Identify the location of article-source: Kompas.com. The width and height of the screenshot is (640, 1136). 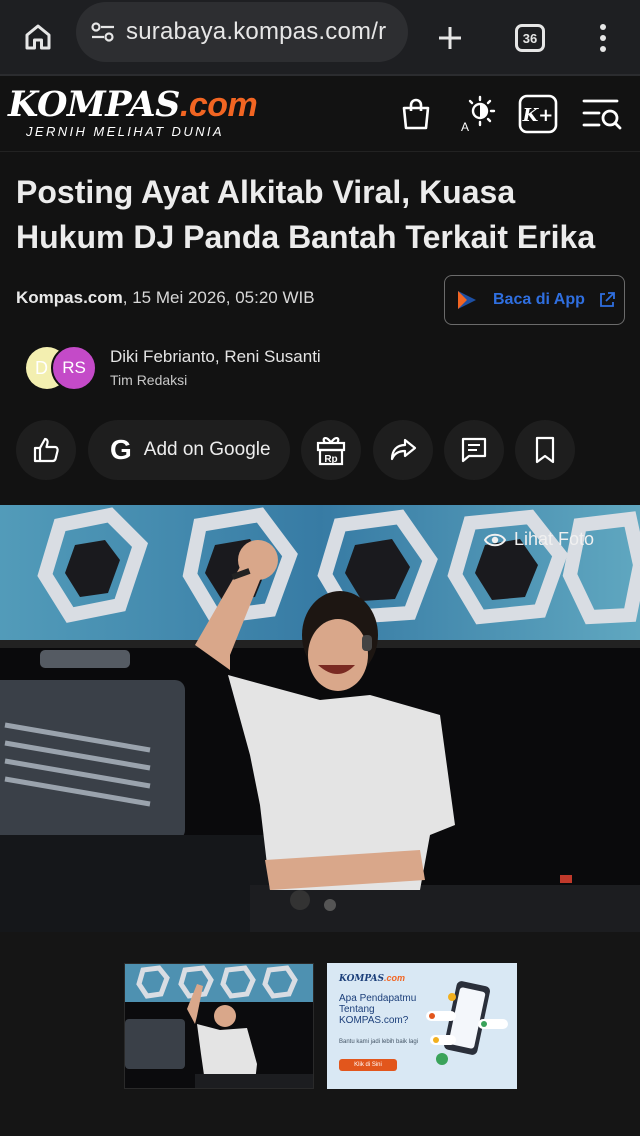
(69, 297).